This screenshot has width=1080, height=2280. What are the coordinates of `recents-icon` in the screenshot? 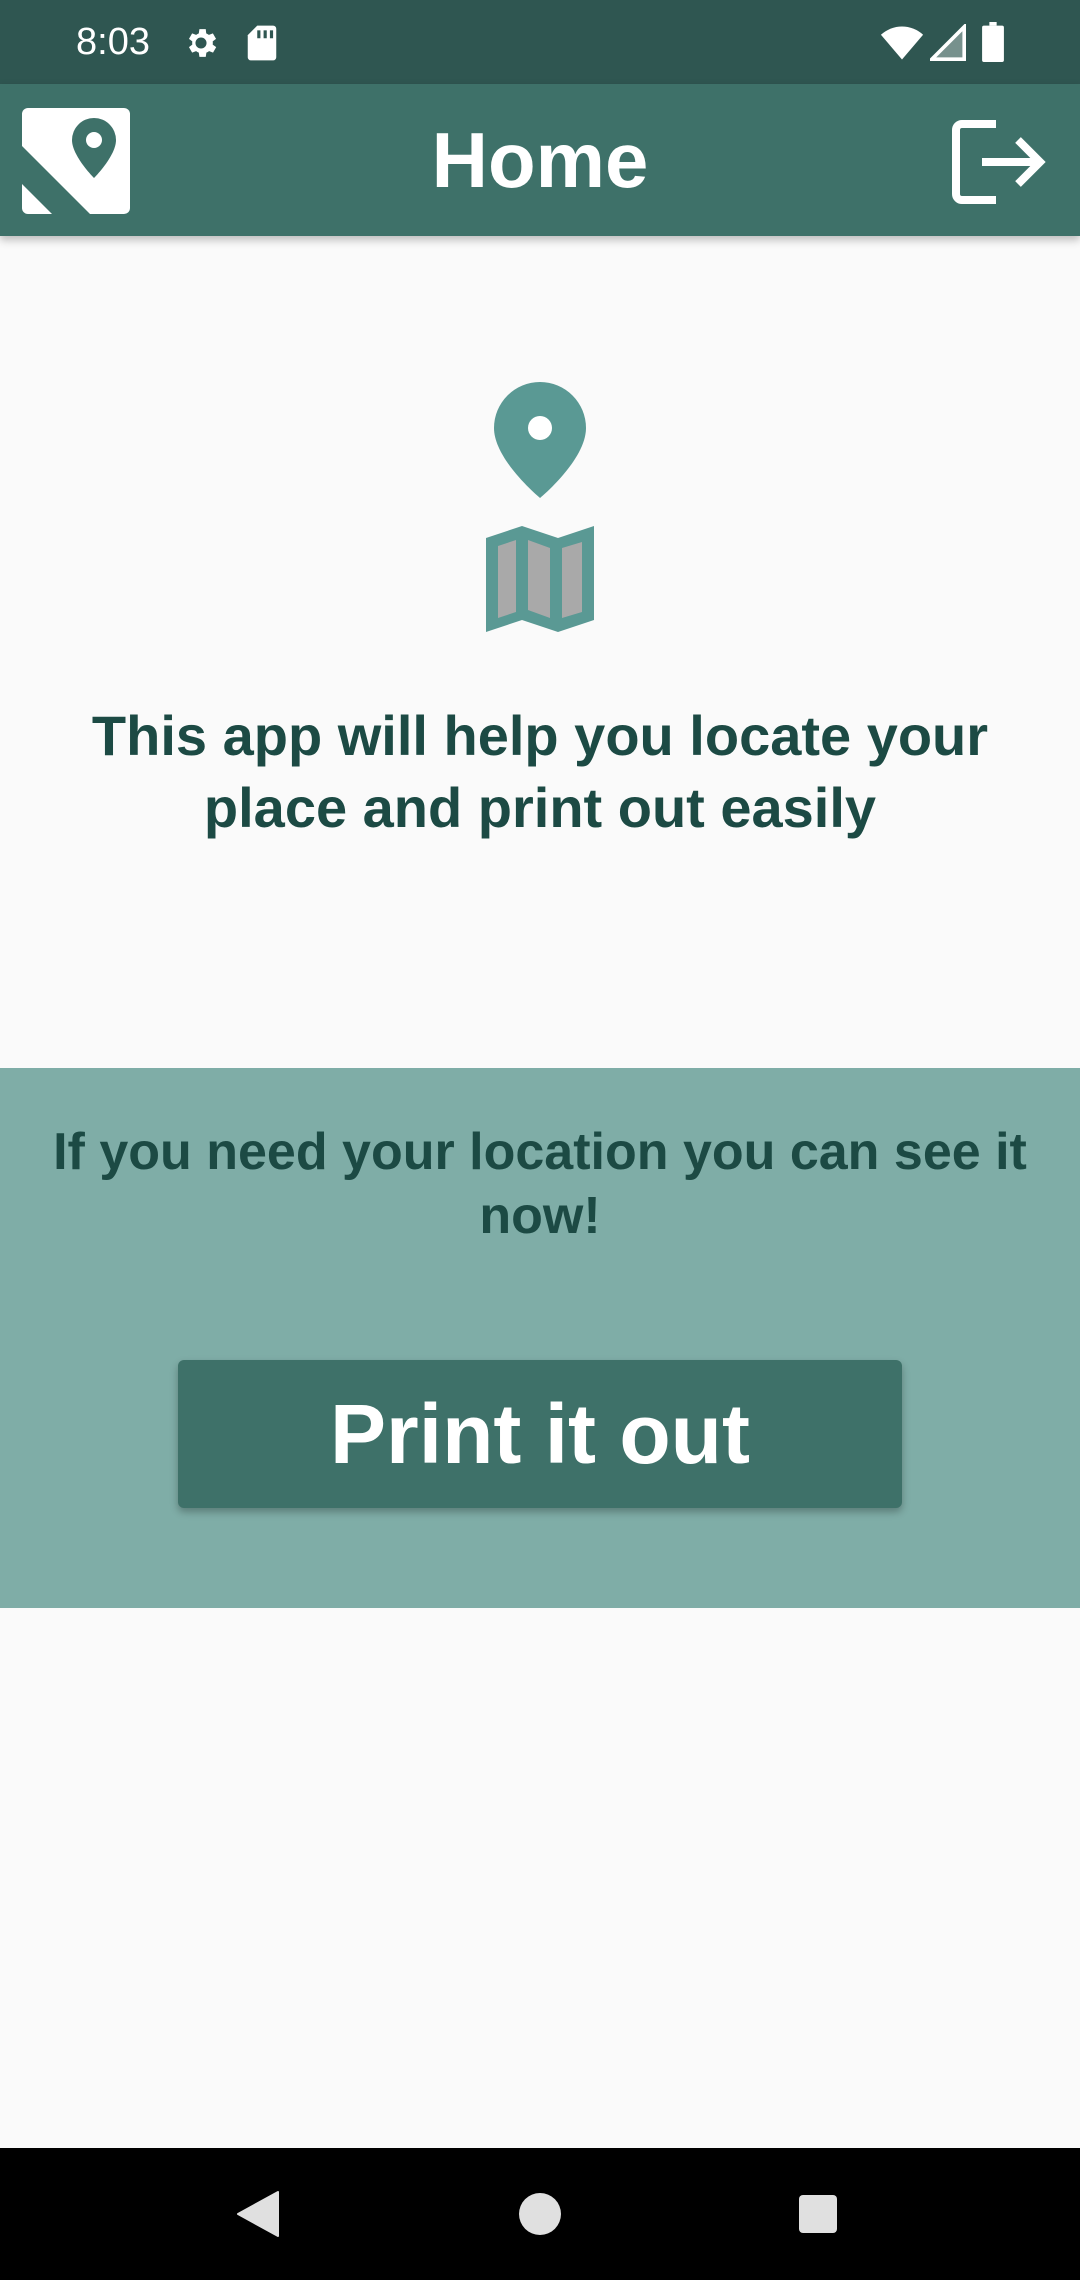 It's located at (818, 2214).